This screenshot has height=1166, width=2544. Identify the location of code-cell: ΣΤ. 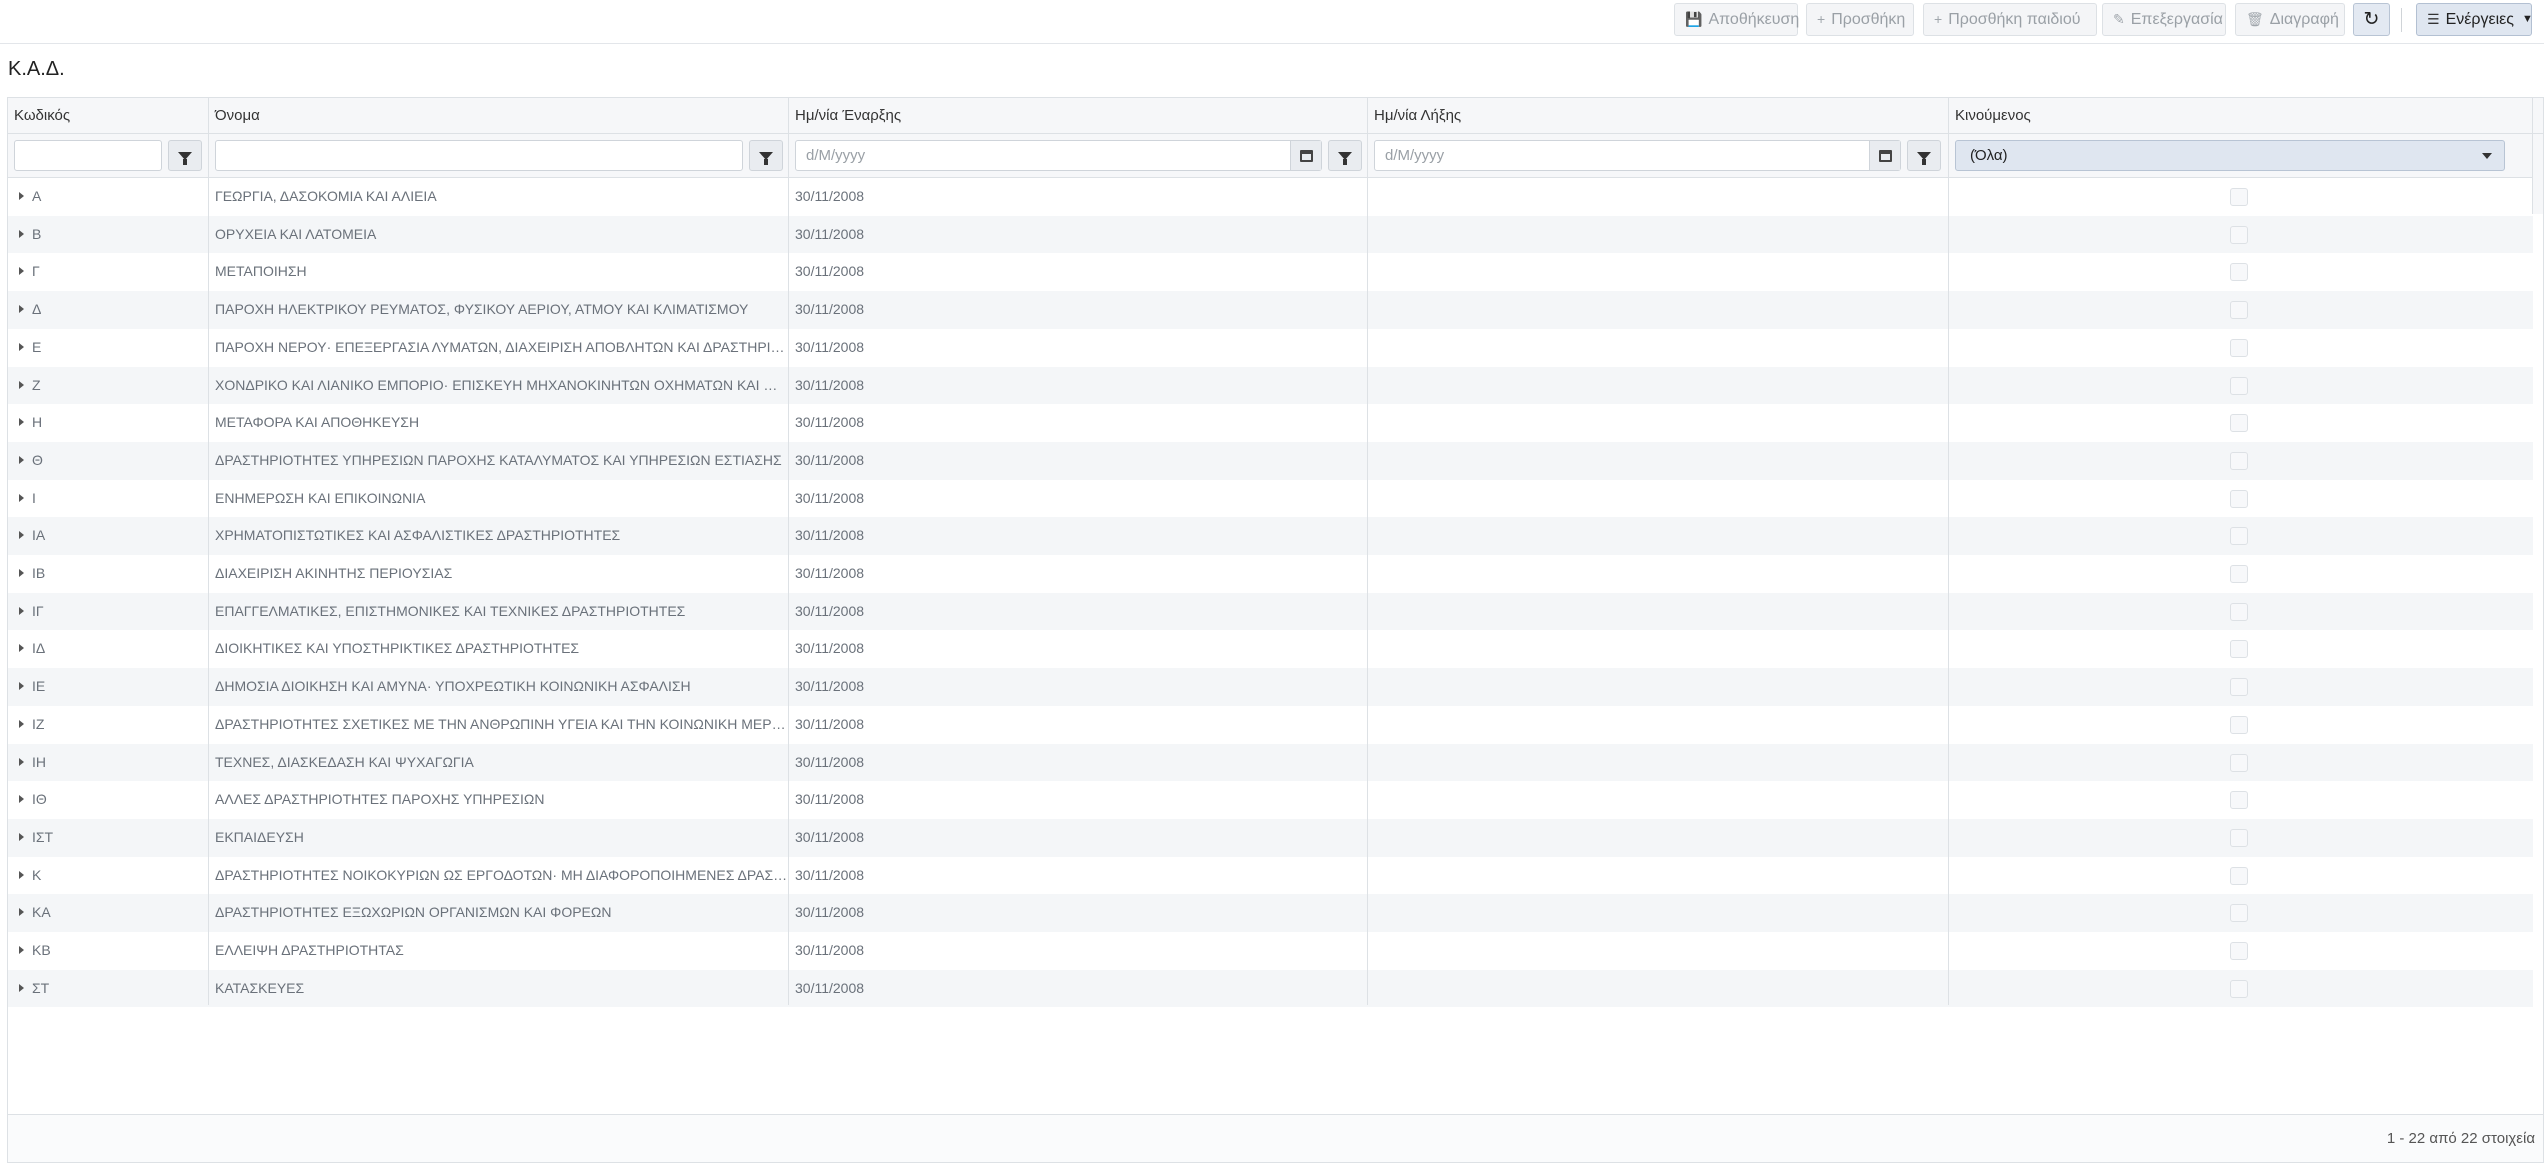
(108, 989).